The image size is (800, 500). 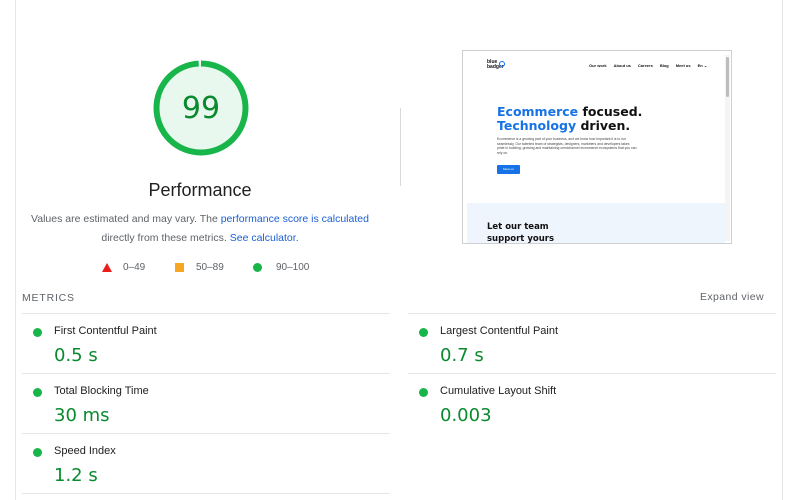 What do you see at coordinates (76, 475) in the screenshot?
I see `metric-value: 1.2 s` at bounding box center [76, 475].